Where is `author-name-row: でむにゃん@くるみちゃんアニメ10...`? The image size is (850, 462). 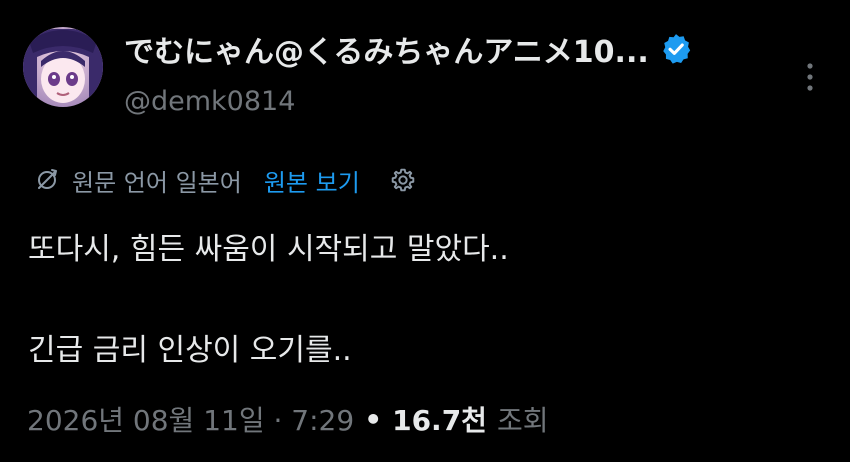 author-name-row: でむにゃん@くるみちゃんアニメ10... is located at coordinates (408, 49).